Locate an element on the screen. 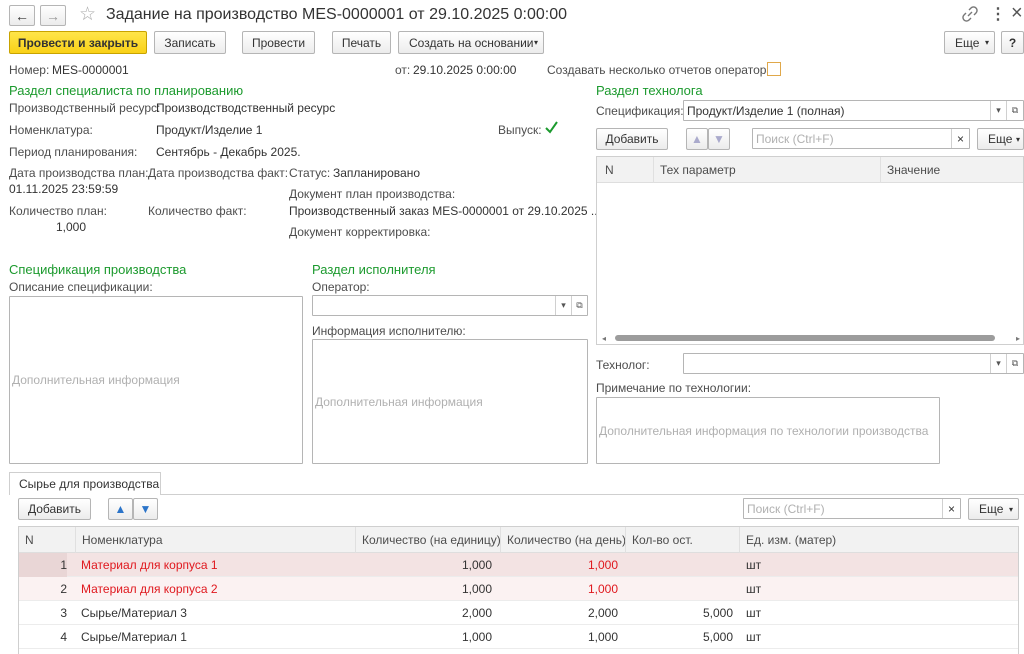 This screenshot has height=654, width=1024. table-row: 3 Сырье/Материал 3 2,000 2,000 5,000 шт is located at coordinates (518, 613).